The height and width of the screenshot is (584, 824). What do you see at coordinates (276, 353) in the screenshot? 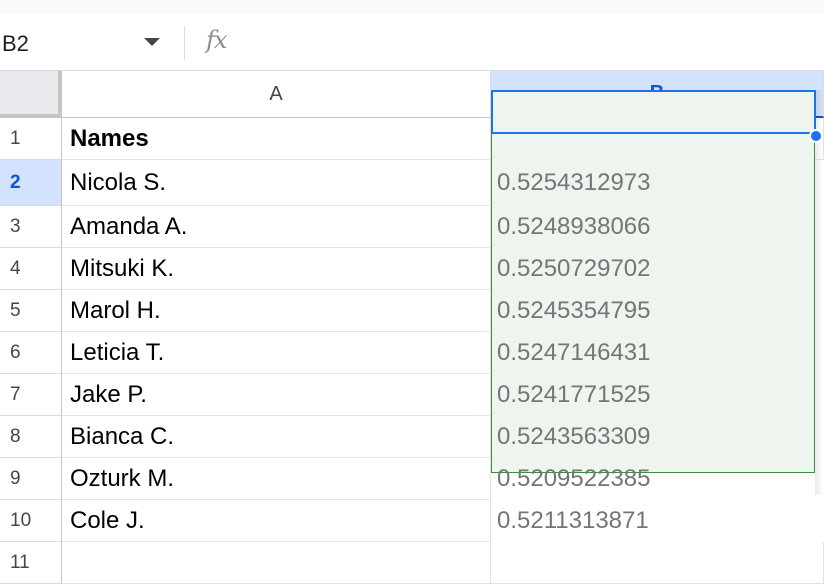
I see `cell-a6: Leticia T.` at bounding box center [276, 353].